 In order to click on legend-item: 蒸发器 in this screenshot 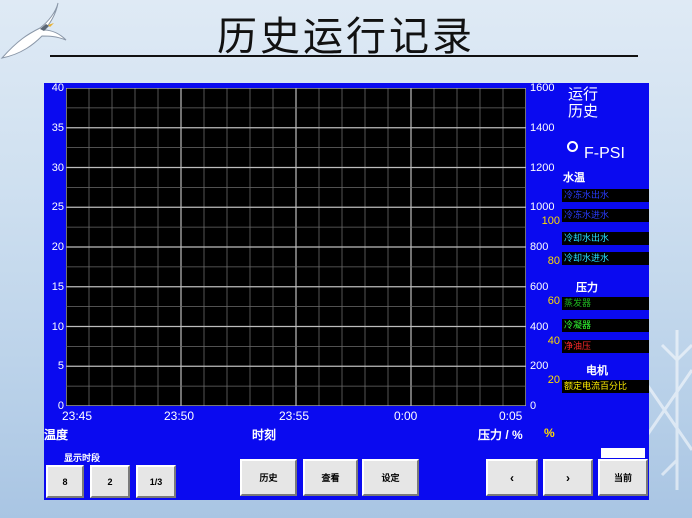, I will do `click(605, 303)`.